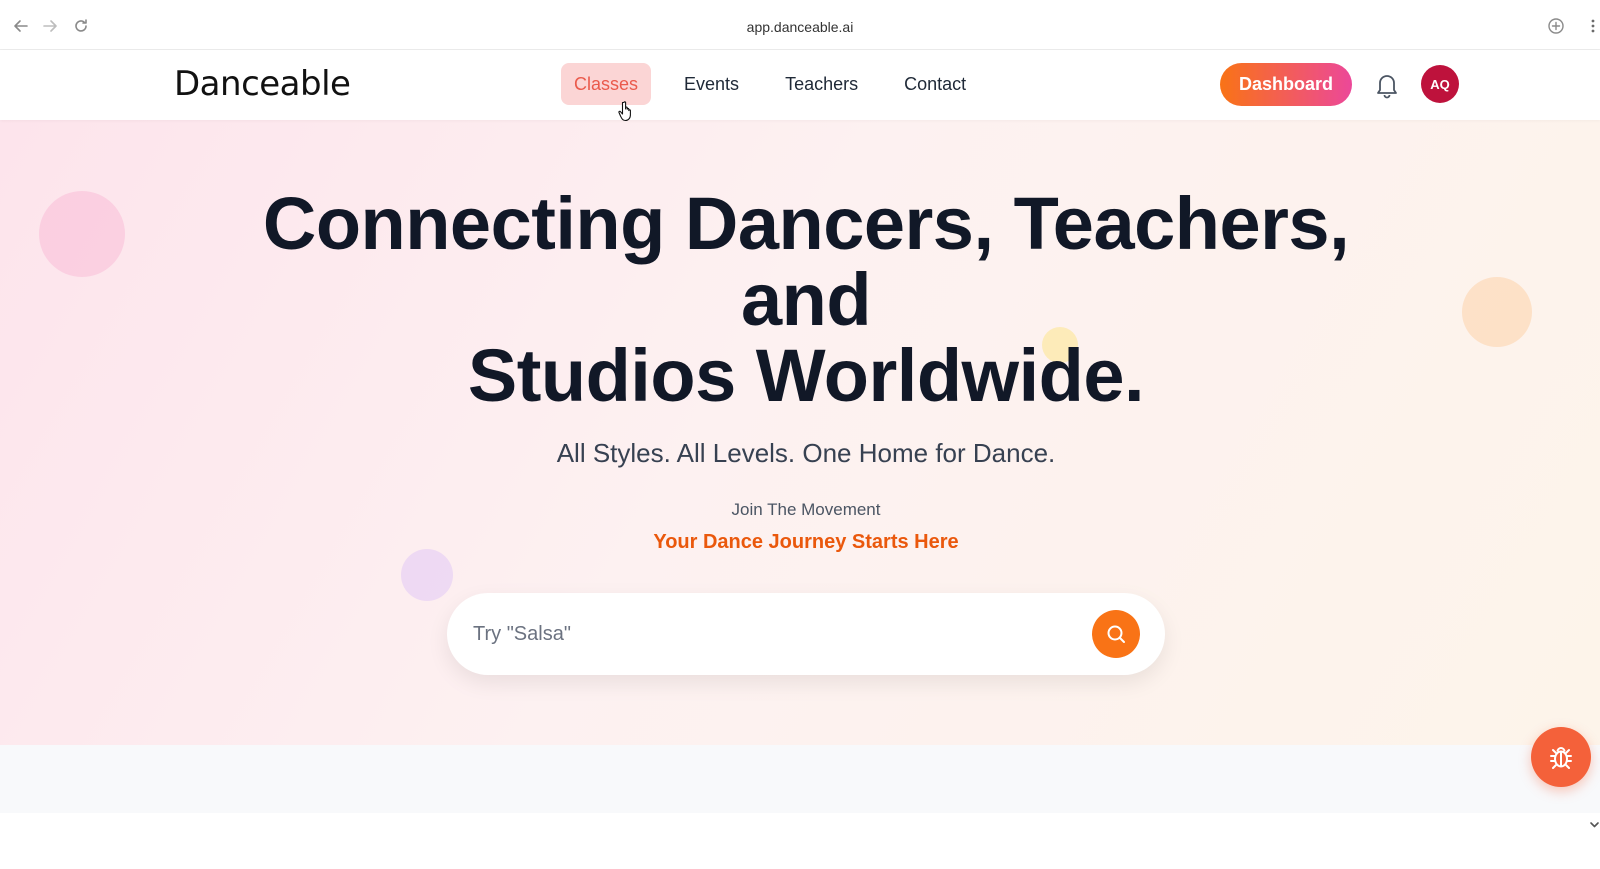  I want to click on search-bar, so click(806, 634).